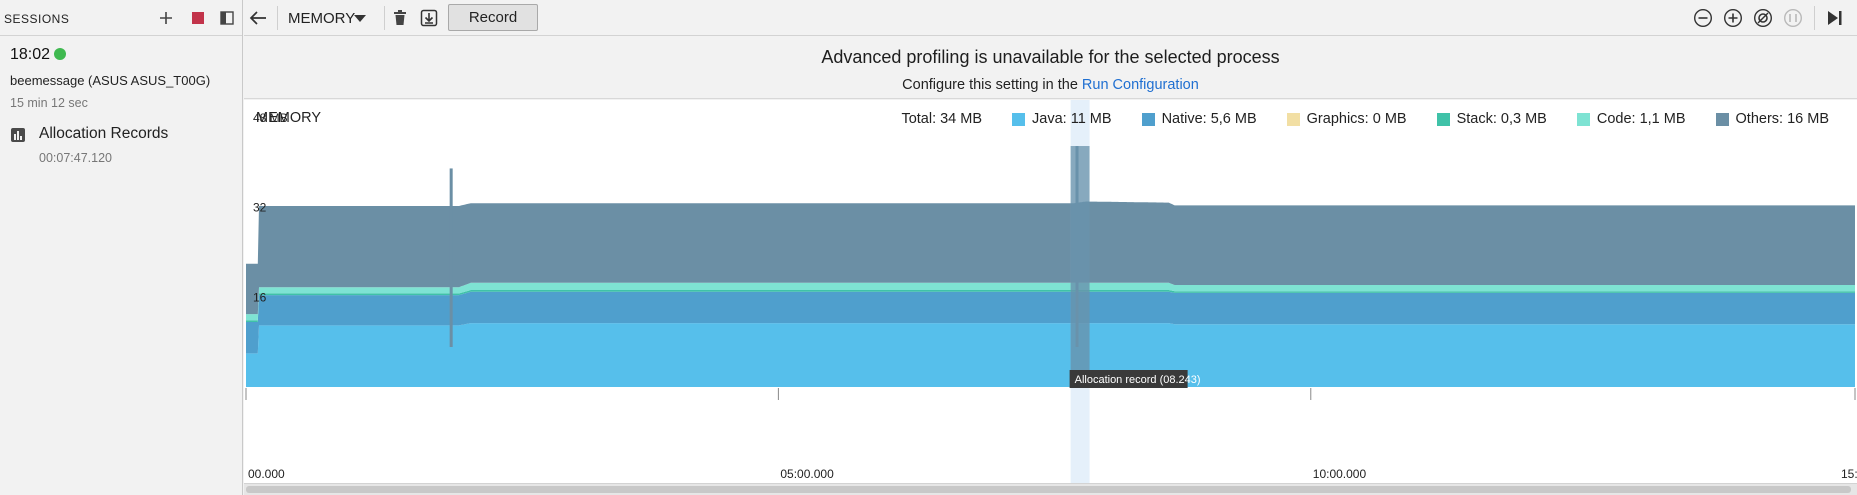 The image size is (1857, 495). Describe the element at coordinates (104, 133) in the screenshot. I see `allocation-records-label: Allocation Records` at that location.